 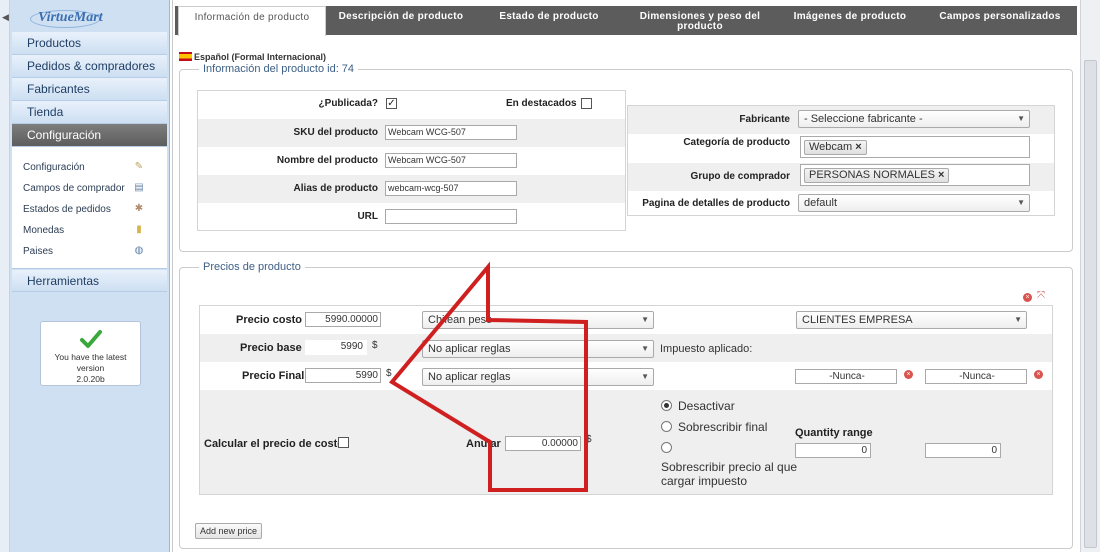 What do you see at coordinates (706, 406) in the screenshot?
I see `radio-disable-label: Desactivar` at bounding box center [706, 406].